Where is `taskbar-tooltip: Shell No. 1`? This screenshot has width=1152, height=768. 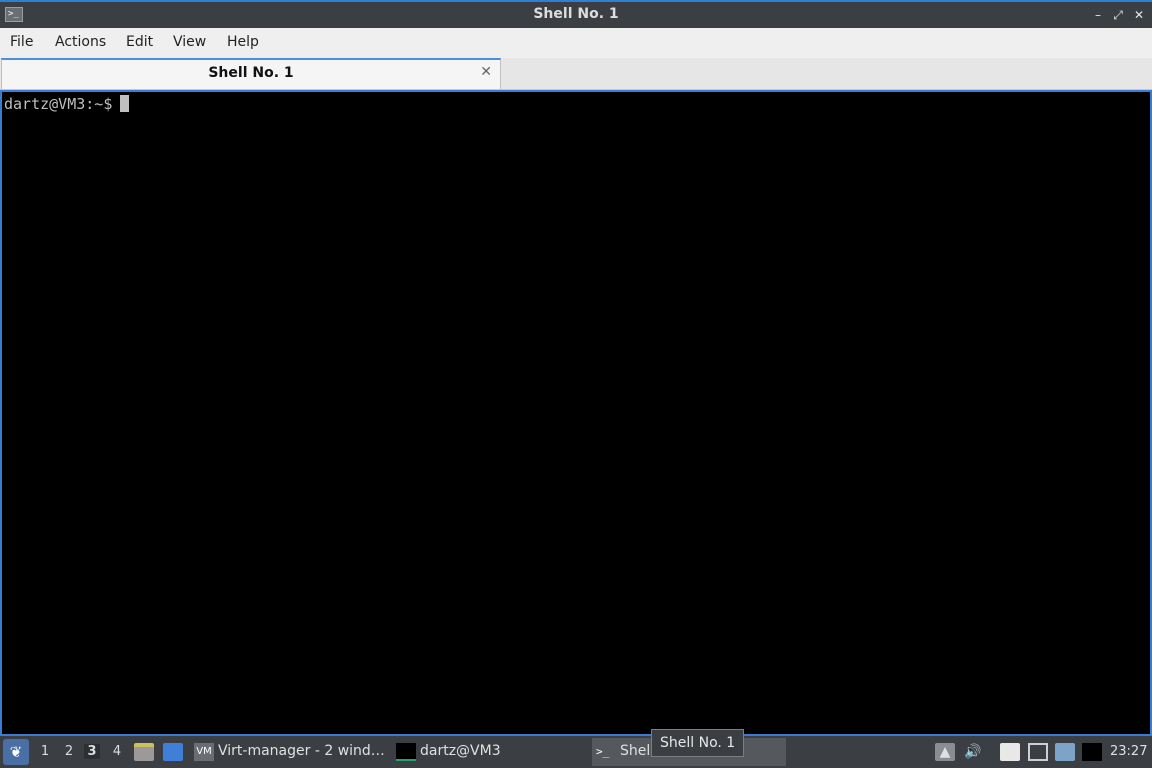 taskbar-tooltip: Shell No. 1 is located at coordinates (698, 743).